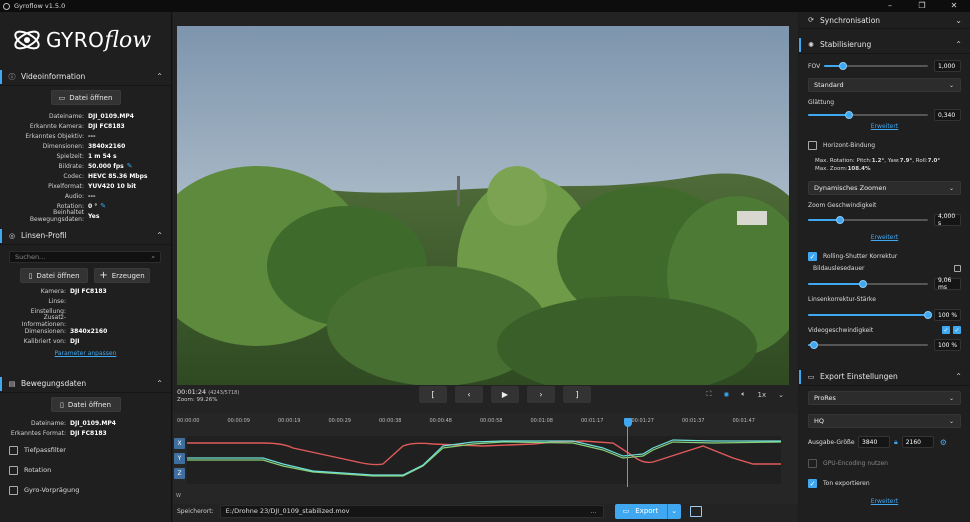 The width and height of the screenshot is (970, 522). I want to click on export-dropdown-icon: ⌄, so click(673, 511).